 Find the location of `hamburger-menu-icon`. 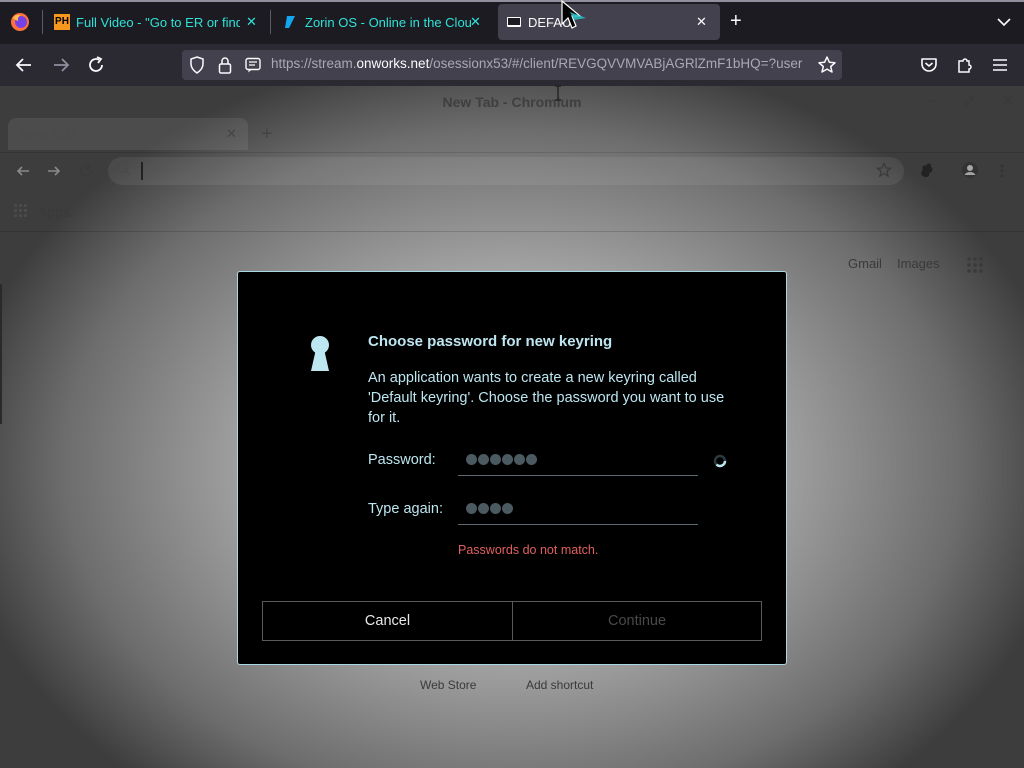

hamburger-menu-icon is located at coordinates (1000, 65).